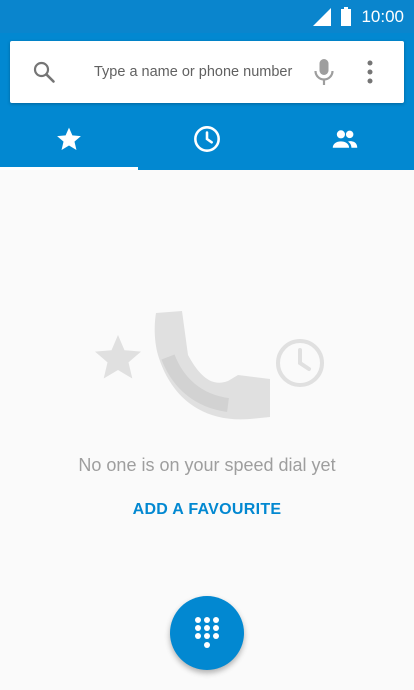 The height and width of the screenshot is (690, 414). I want to click on more-vert-icon, so click(370, 72).